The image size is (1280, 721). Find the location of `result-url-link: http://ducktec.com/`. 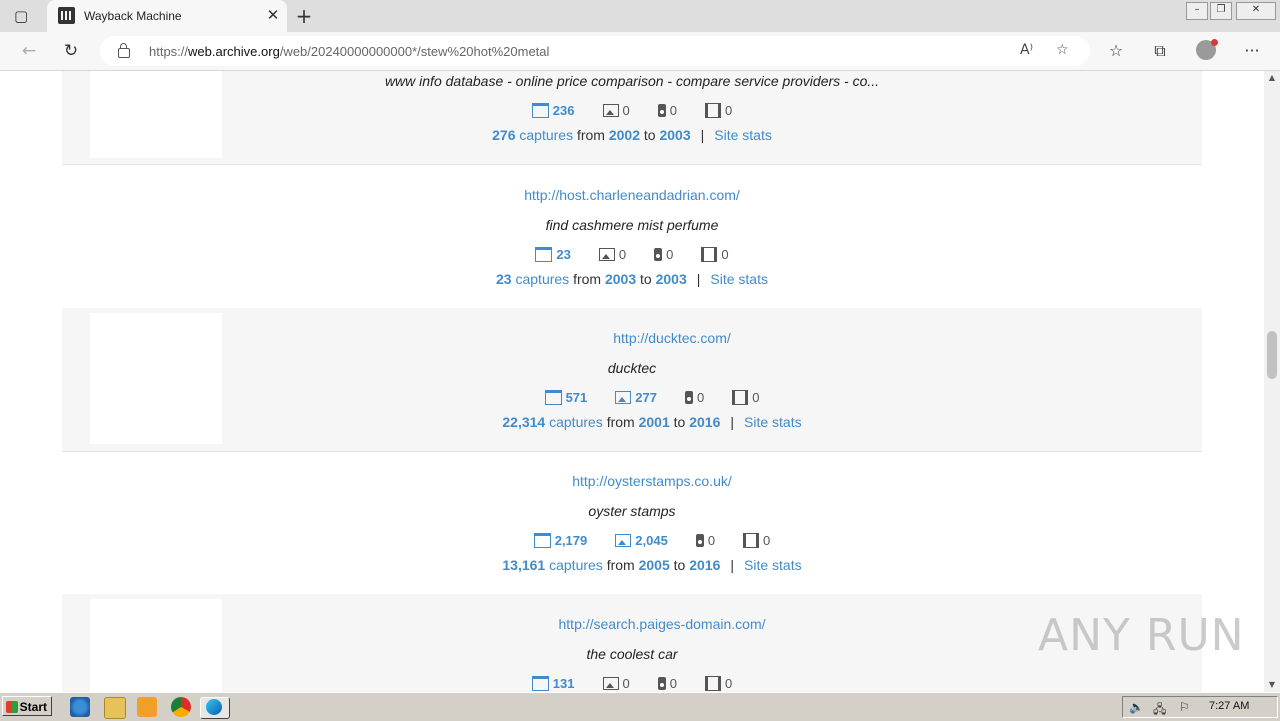

result-url-link: http://ducktec.com/ is located at coordinates (672, 338).